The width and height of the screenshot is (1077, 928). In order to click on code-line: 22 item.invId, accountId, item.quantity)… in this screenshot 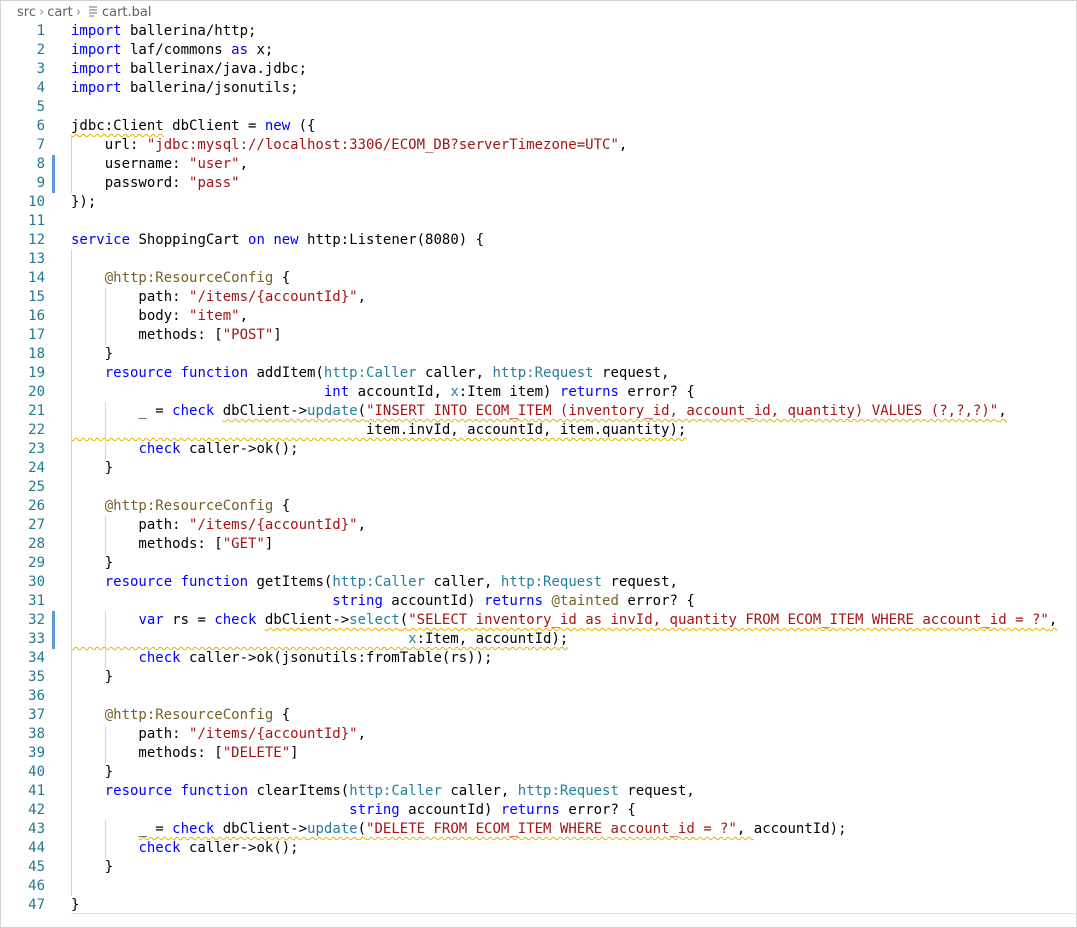, I will do `click(538, 430)`.